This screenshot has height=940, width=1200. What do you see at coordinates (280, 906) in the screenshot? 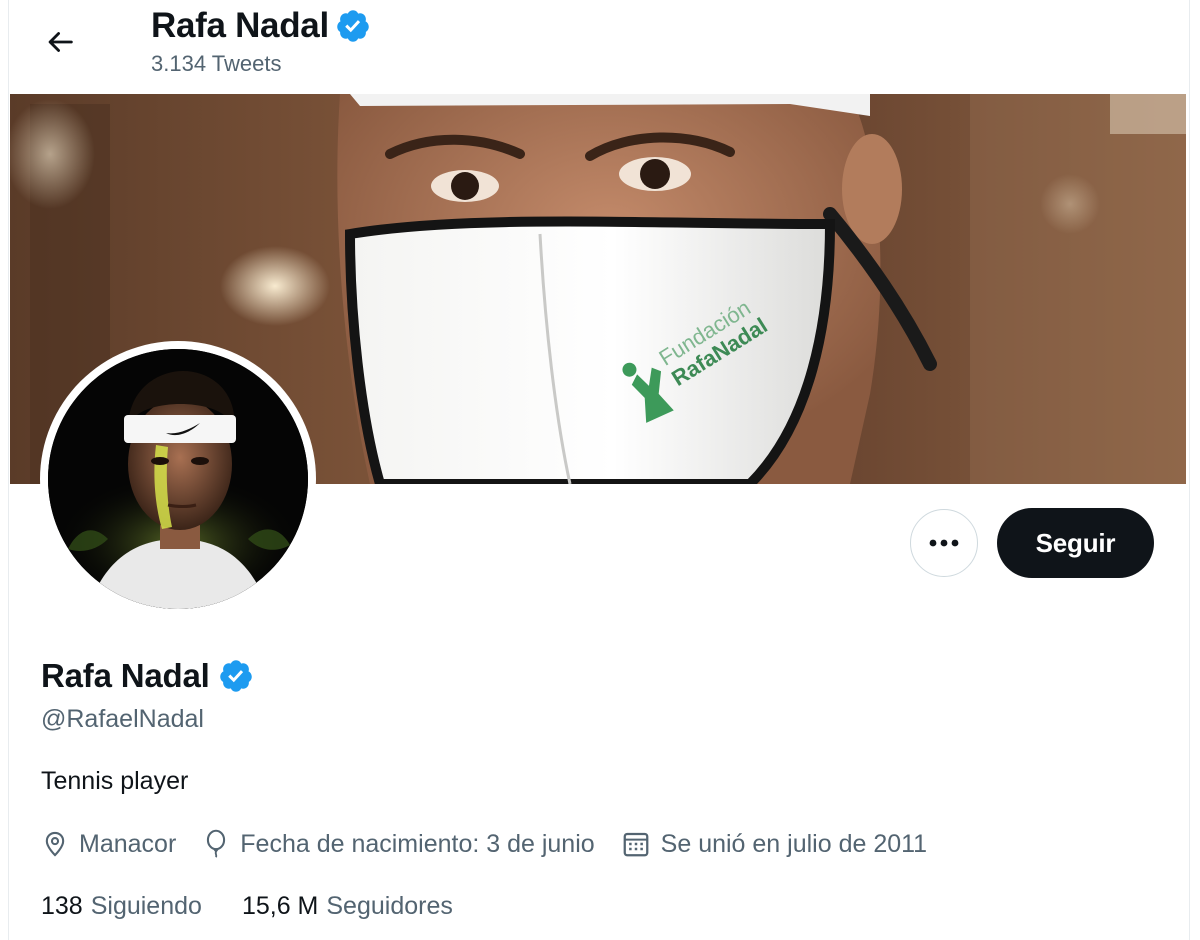
I see `followers-count: 15,6 M` at bounding box center [280, 906].